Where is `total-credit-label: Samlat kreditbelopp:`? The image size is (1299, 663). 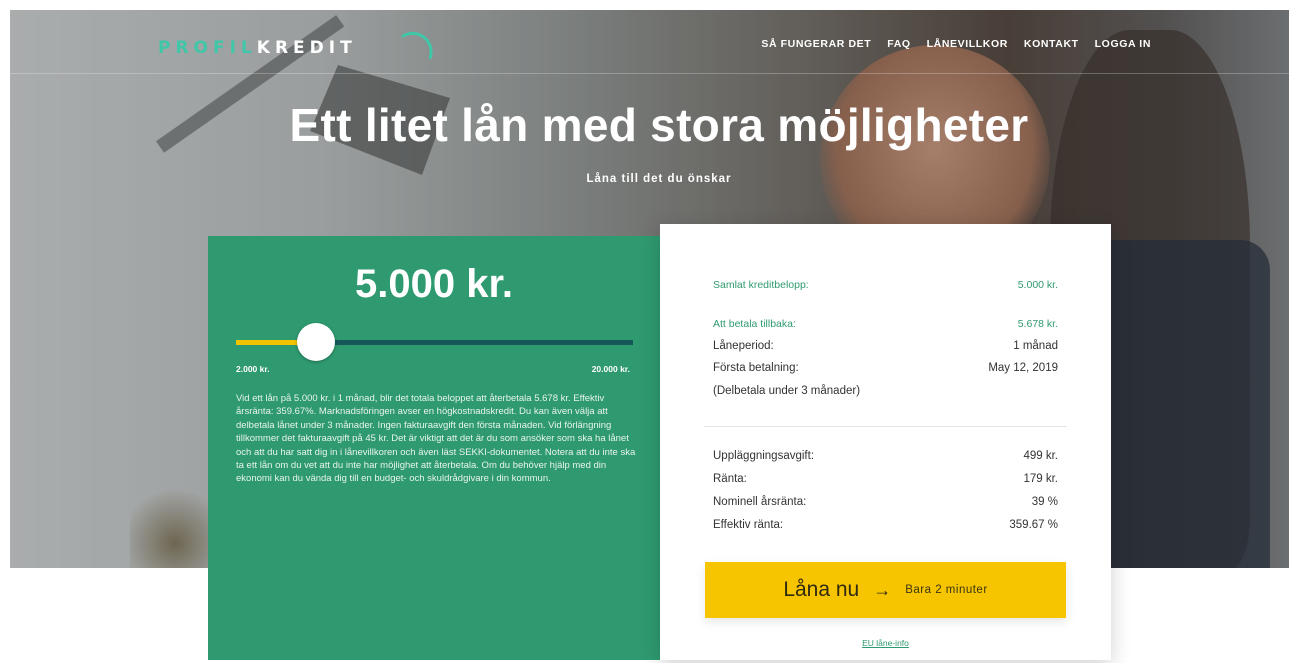
total-credit-label: Samlat kreditbelopp: is located at coordinates (761, 285).